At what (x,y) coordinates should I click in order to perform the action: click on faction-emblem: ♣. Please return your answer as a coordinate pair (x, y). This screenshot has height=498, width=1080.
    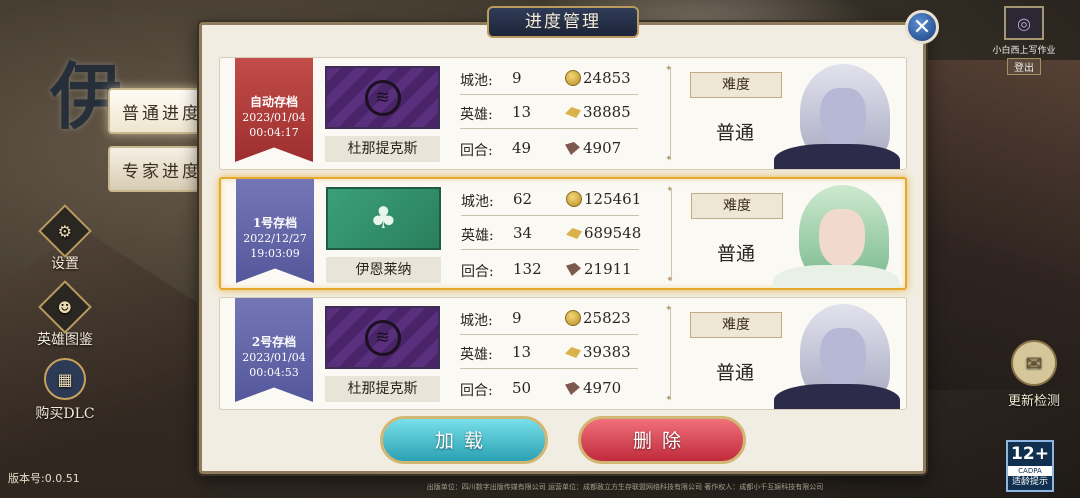
    Looking at the image, I should click on (383, 218).